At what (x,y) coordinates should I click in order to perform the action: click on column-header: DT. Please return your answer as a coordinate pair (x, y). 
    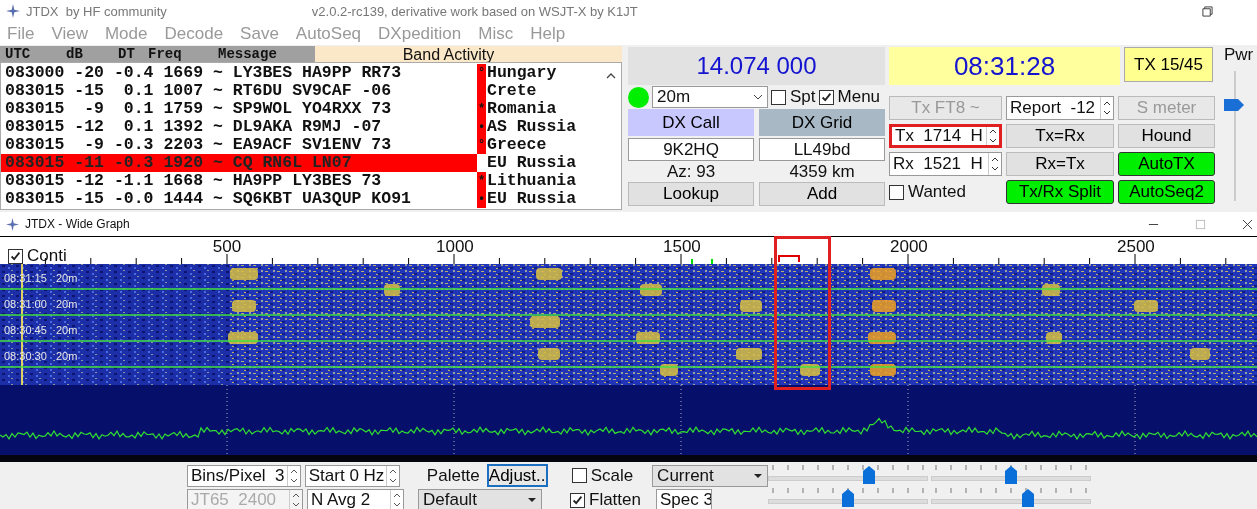
    Looking at the image, I should click on (126, 54).